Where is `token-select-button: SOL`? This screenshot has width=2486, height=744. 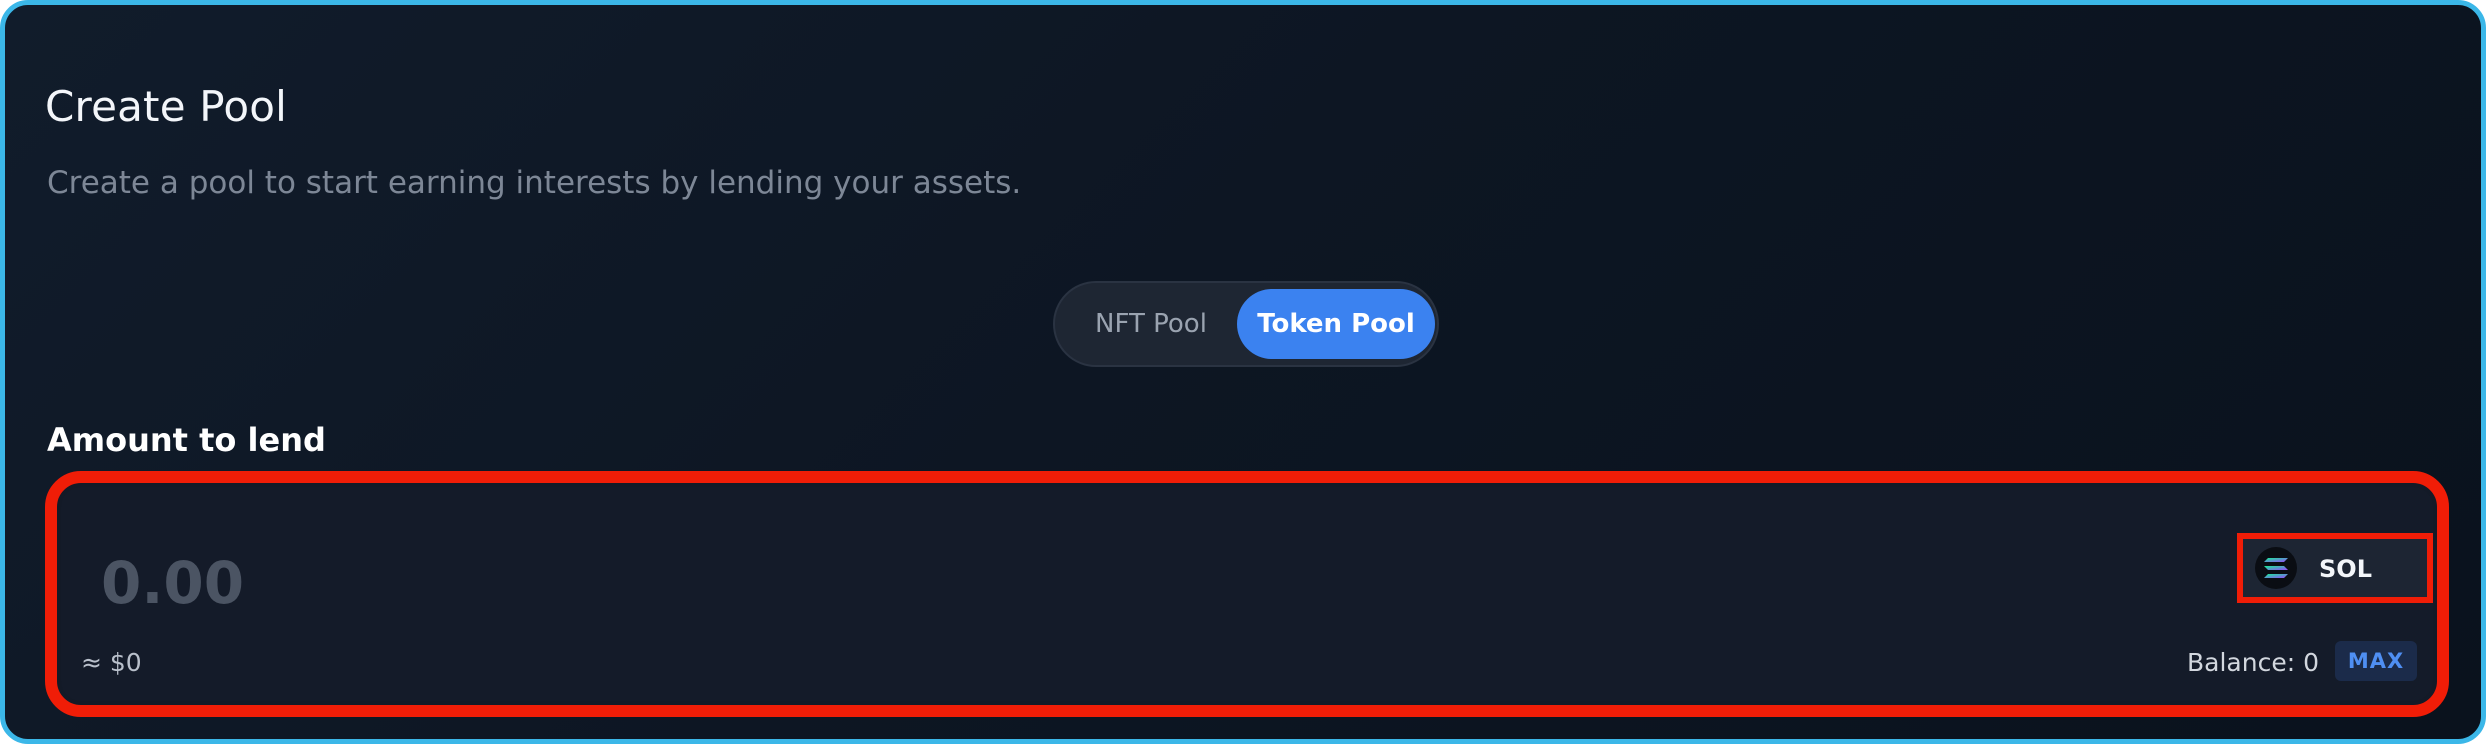 token-select-button: SOL is located at coordinates (2335, 568).